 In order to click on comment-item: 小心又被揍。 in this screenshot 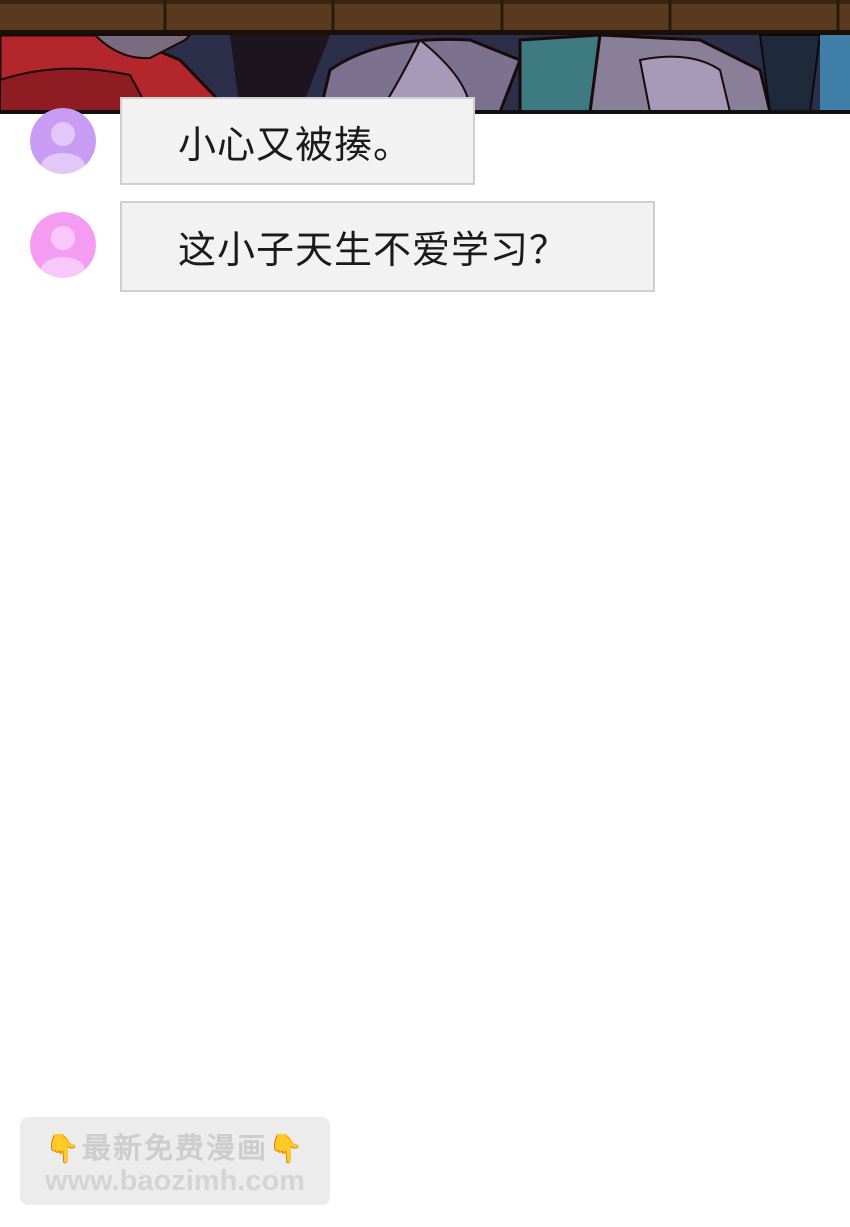, I will do `click(425, 145)`.